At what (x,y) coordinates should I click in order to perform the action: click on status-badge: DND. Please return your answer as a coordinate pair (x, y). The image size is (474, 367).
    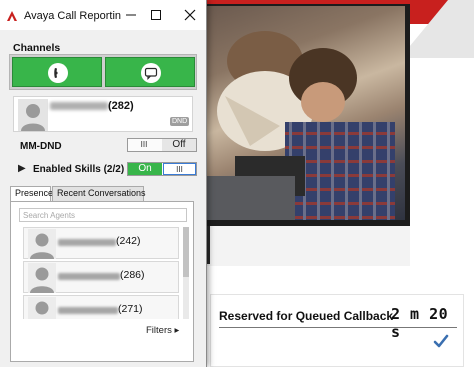
    Looking at the image, I should click on (180, 121).